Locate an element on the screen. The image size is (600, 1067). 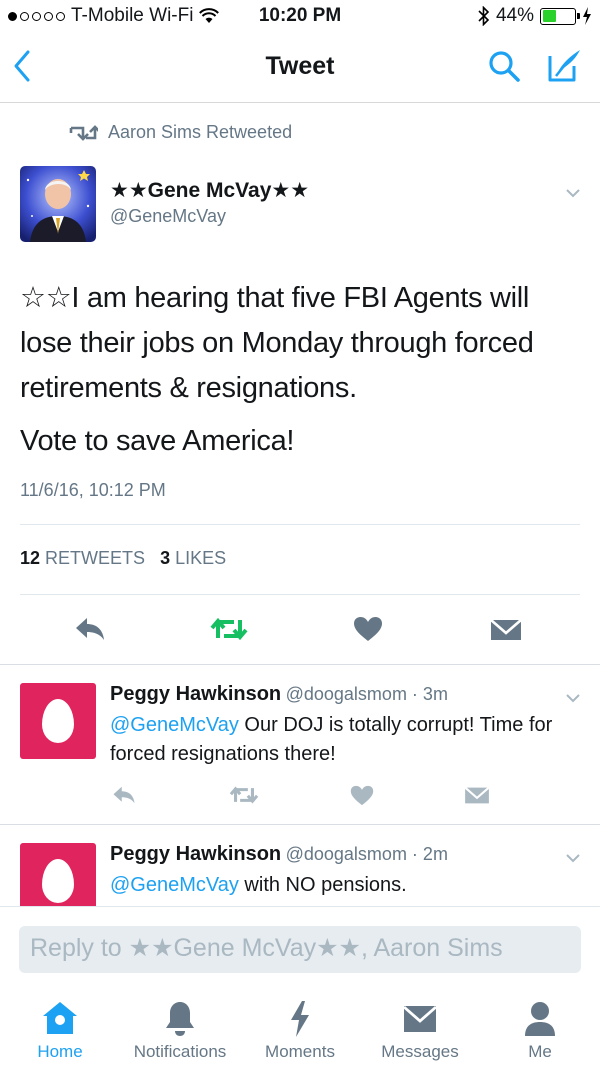
nav-bar: Tweet is located at coordinates (300, 68).